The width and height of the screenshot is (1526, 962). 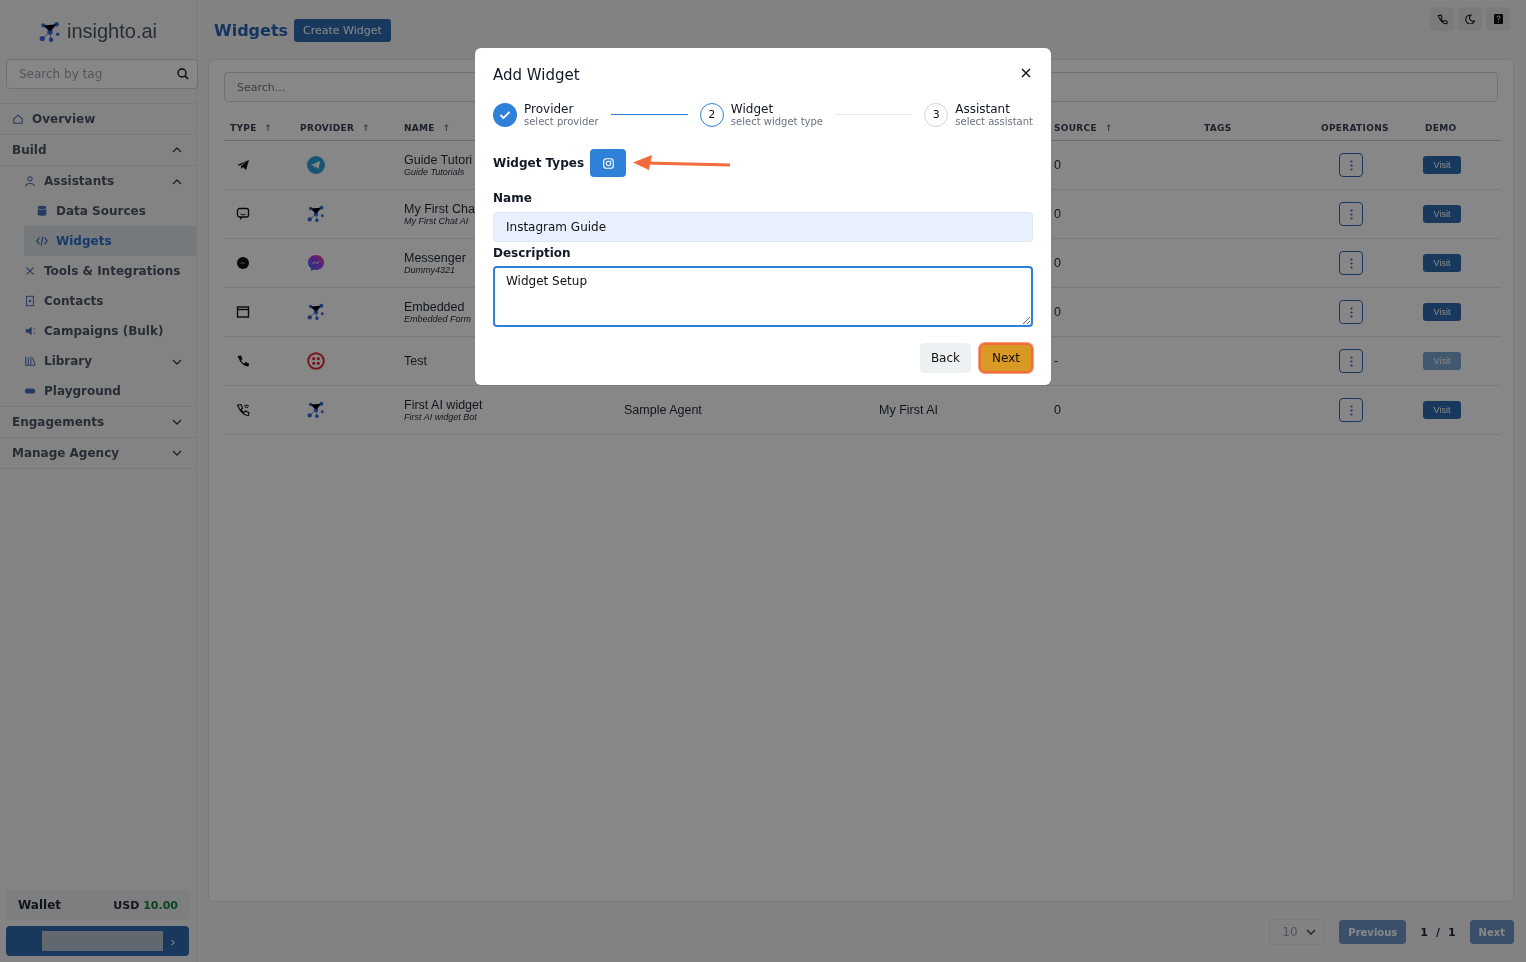 I want to click on step-subtitle: select widget type, so click(x=776, y=121).